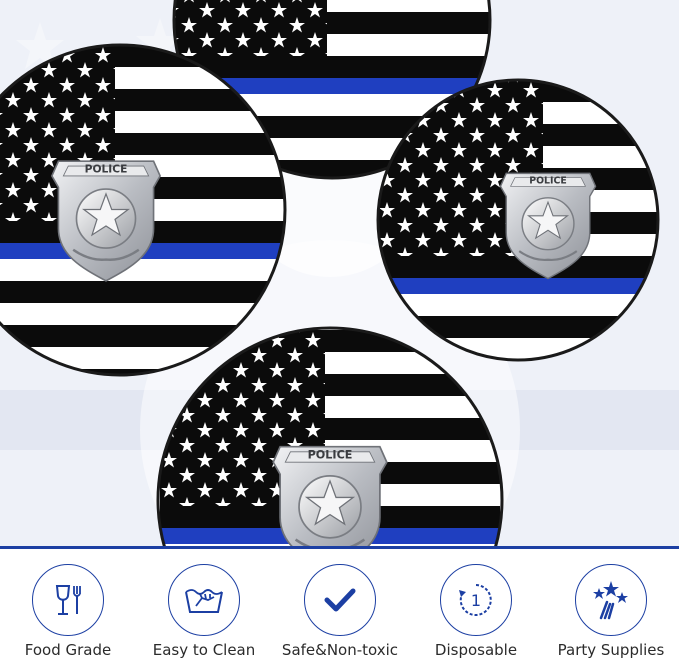  I want to click on svg-text: 1, so click(476, 600).